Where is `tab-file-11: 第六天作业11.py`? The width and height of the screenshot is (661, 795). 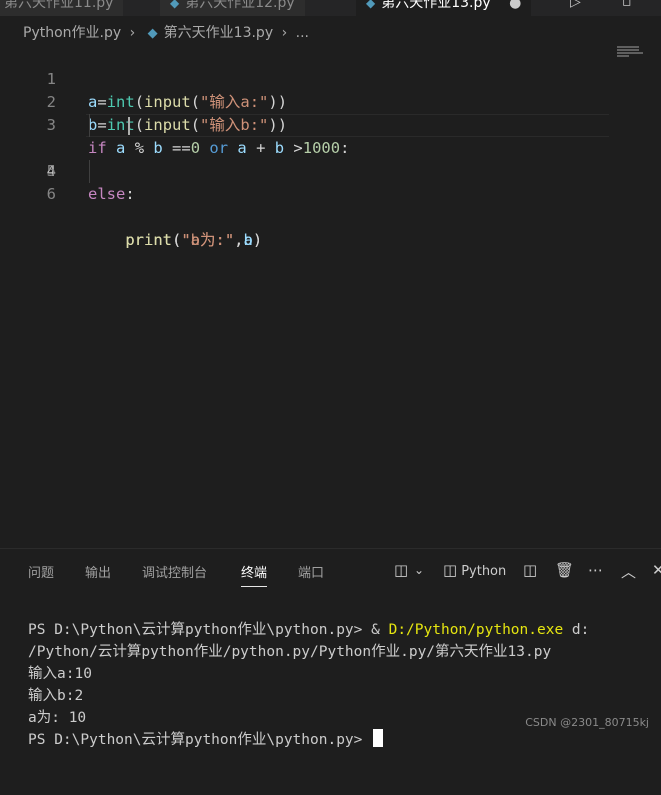 tab-file-11: 第六天作业11.py is located at coordinates (62, 8).